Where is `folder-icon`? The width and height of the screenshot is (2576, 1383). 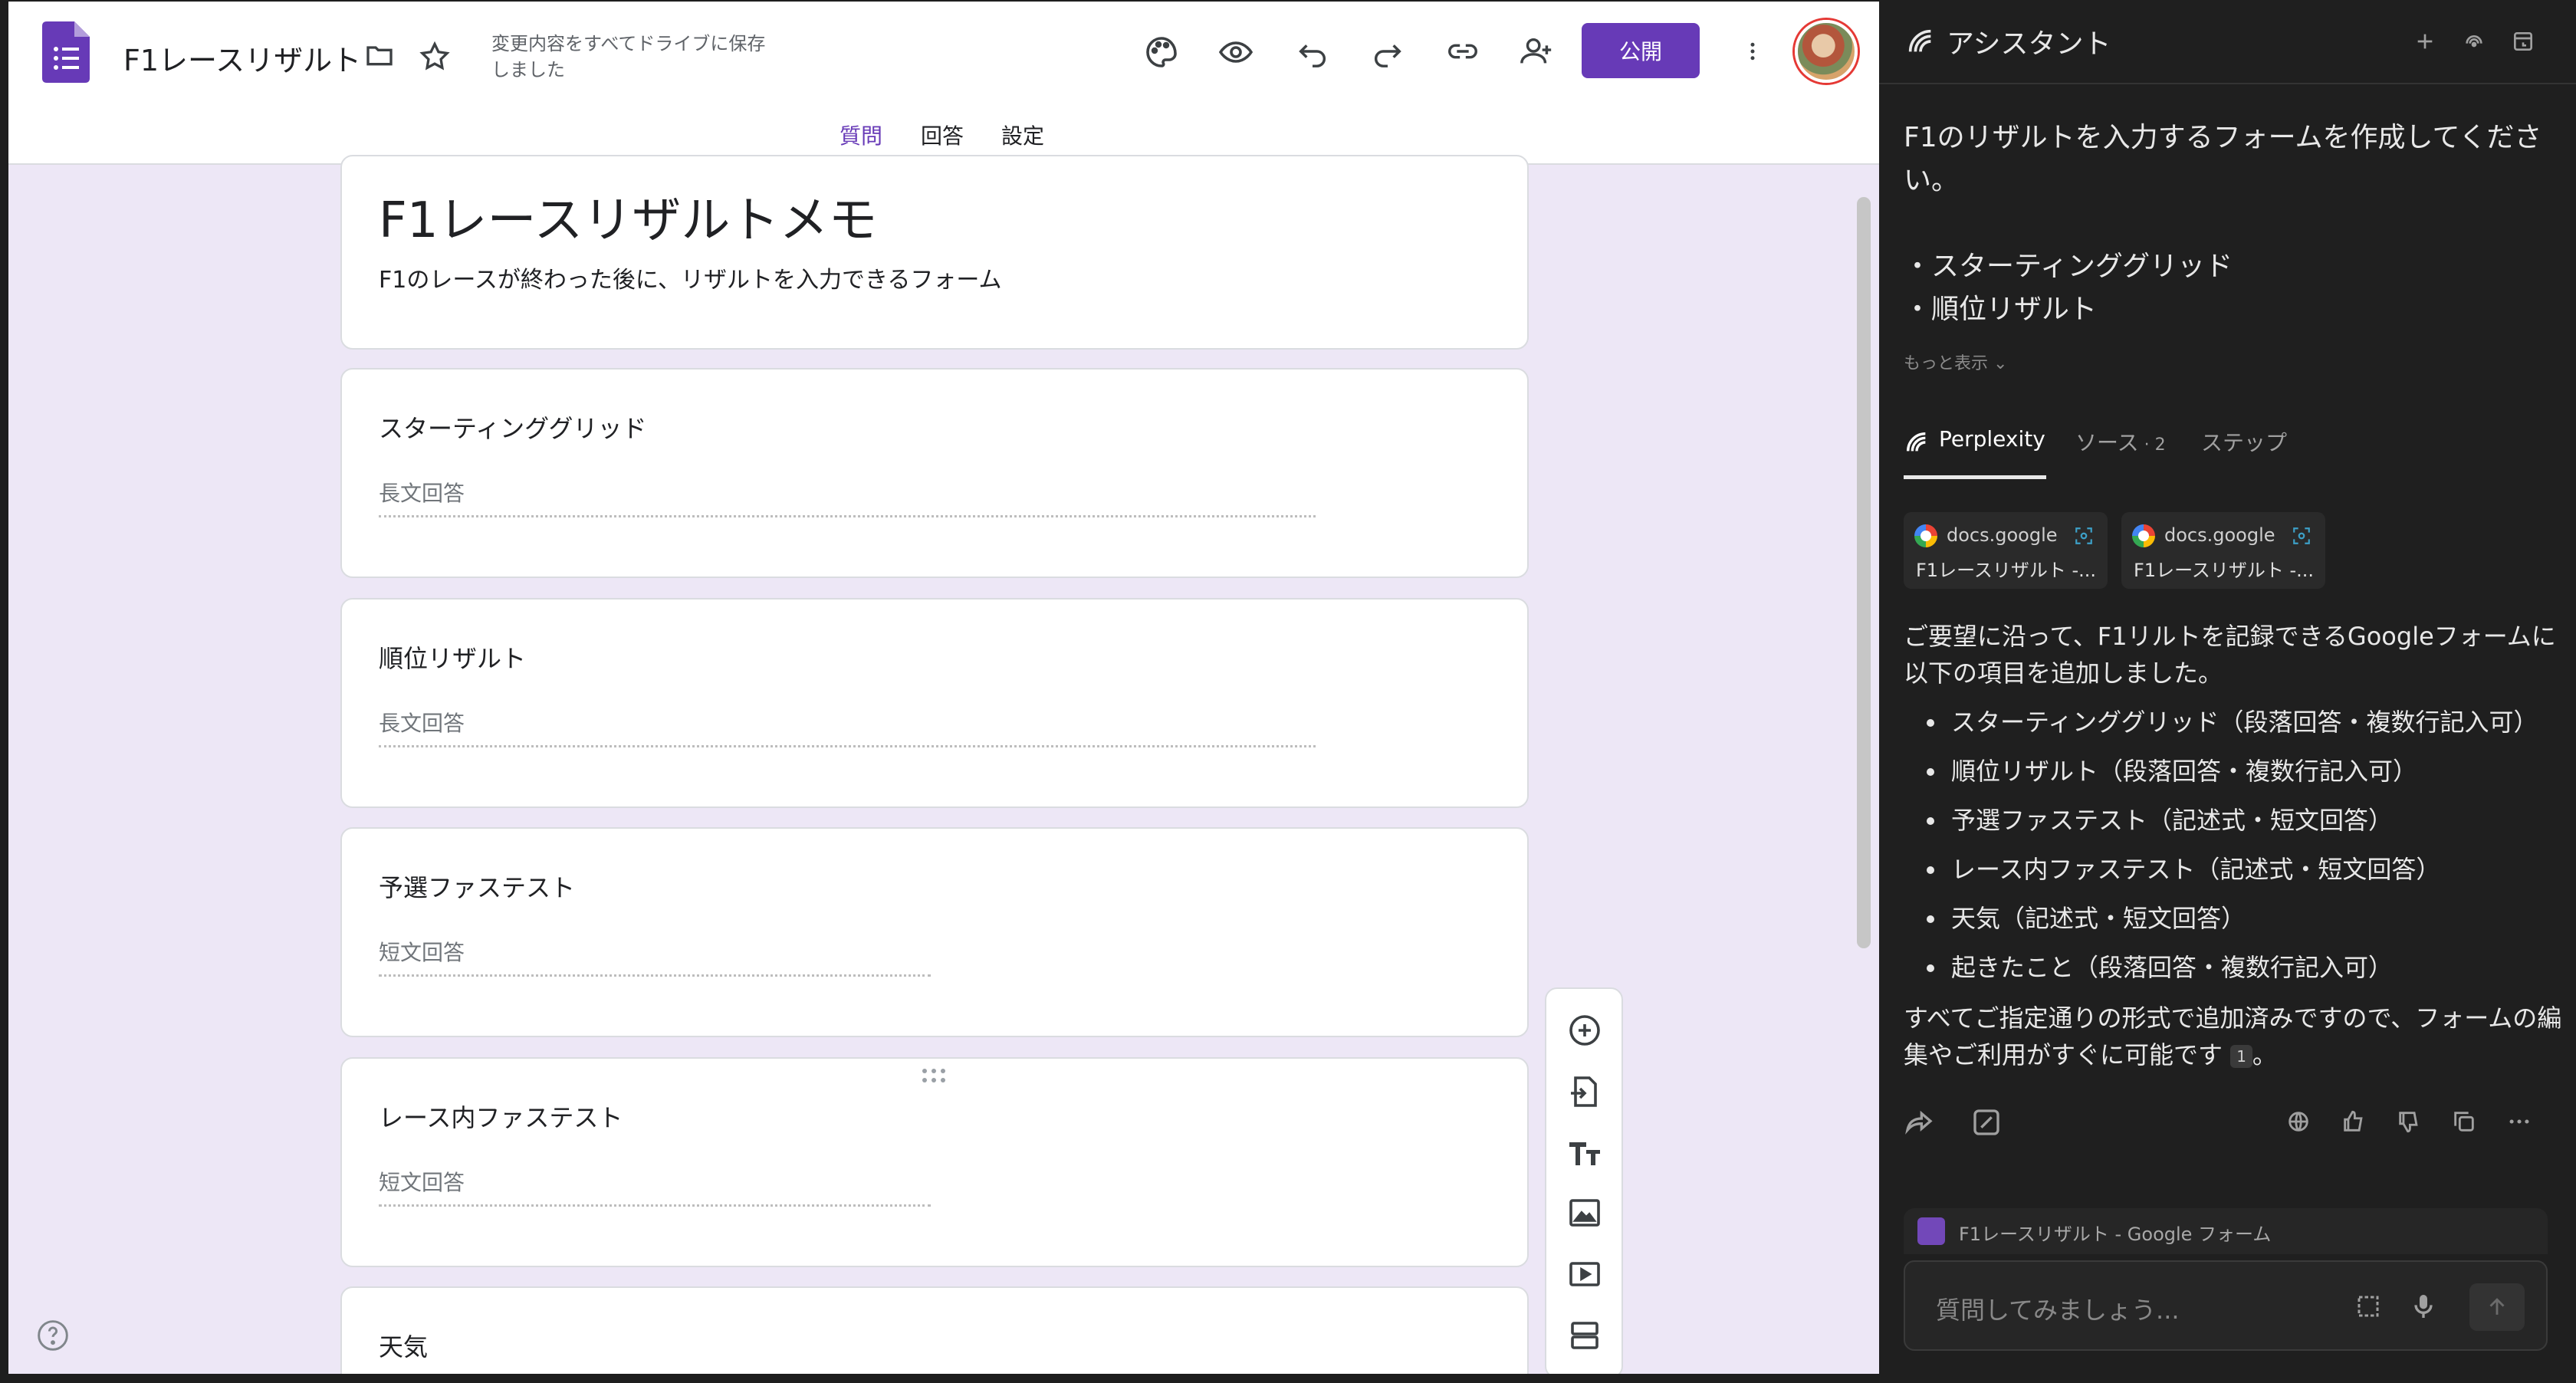
folder-icon is located at coordinates (379, 55).